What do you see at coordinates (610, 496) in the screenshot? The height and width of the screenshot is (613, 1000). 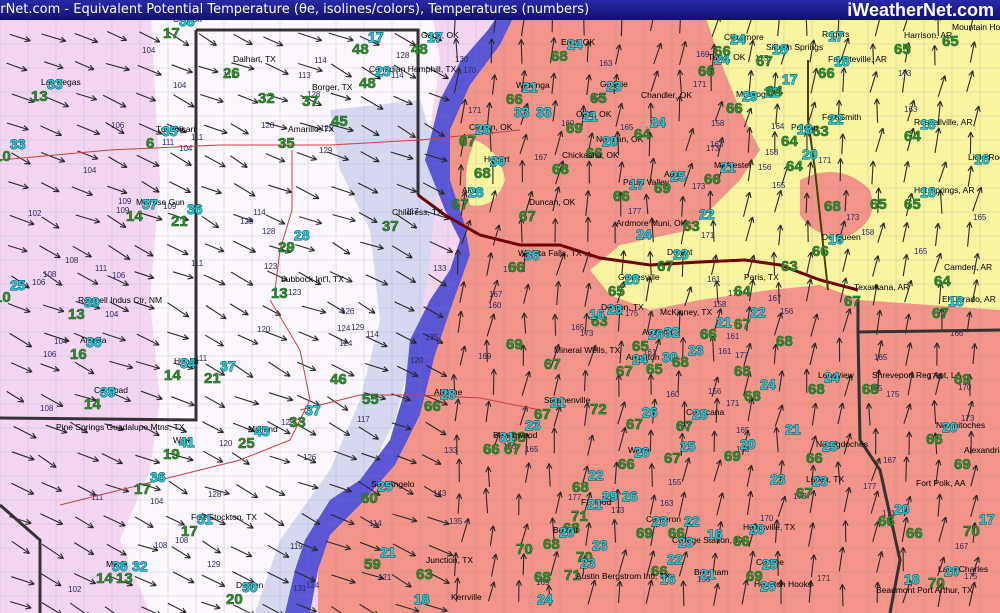 I see `station-plot: 29` at bounding box center [610, 496].